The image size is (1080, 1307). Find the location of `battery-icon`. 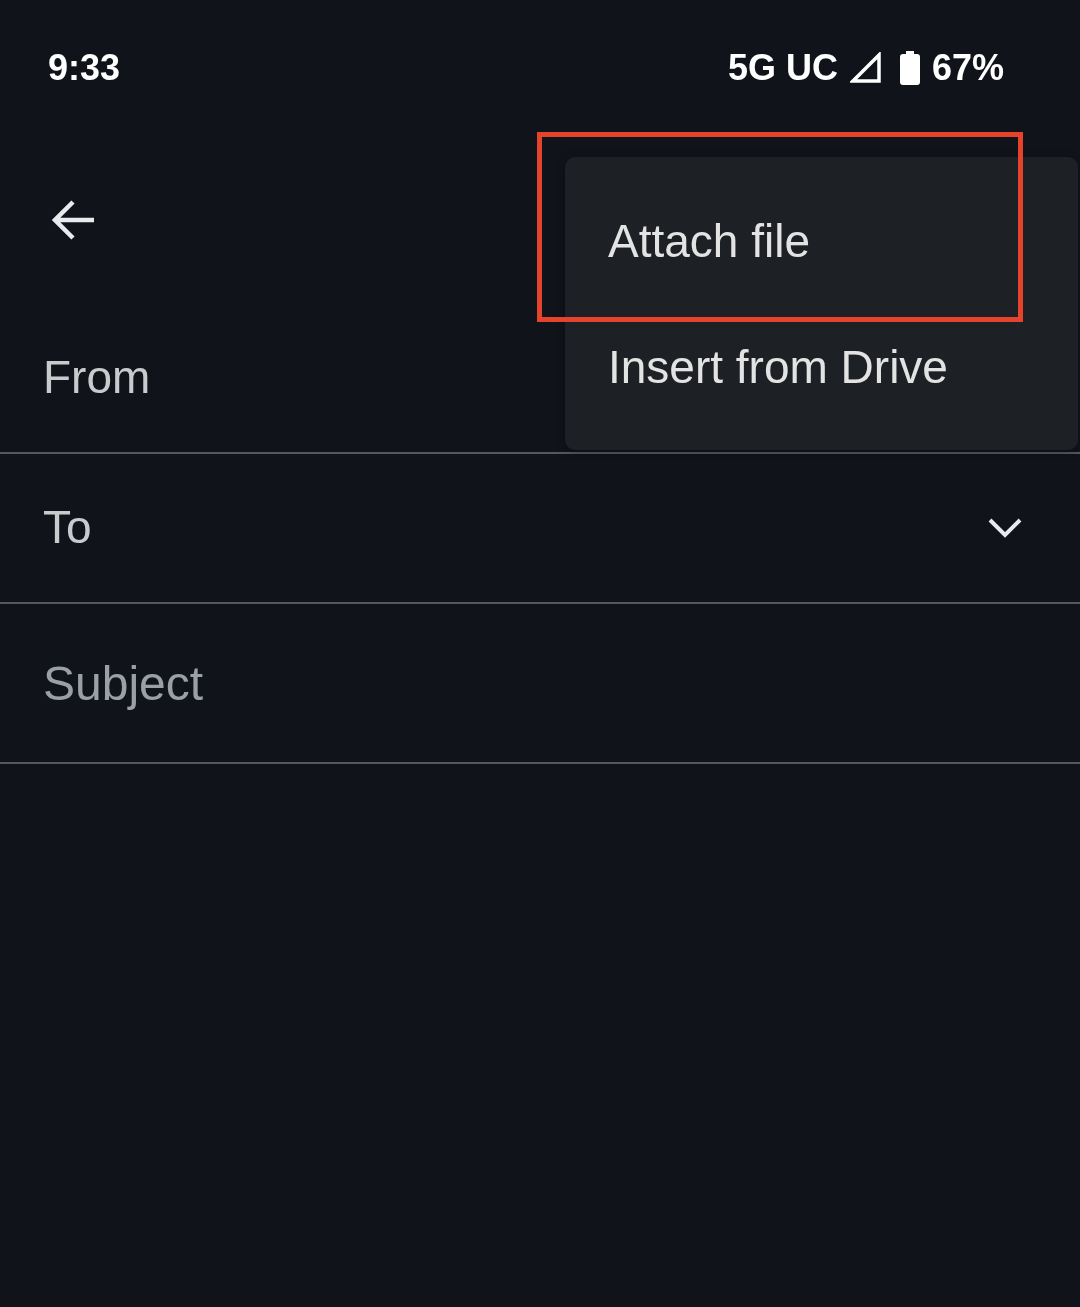

battery-icon is located at coordinates (909, 68).